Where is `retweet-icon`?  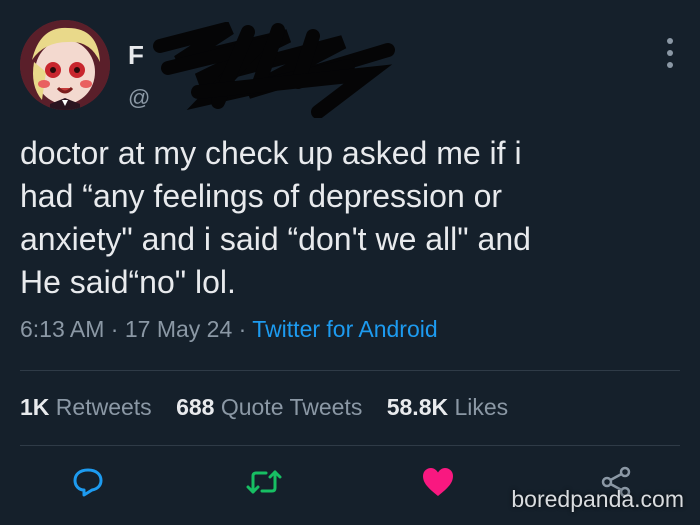
retweet-icon is located at coordinates (264, 482).